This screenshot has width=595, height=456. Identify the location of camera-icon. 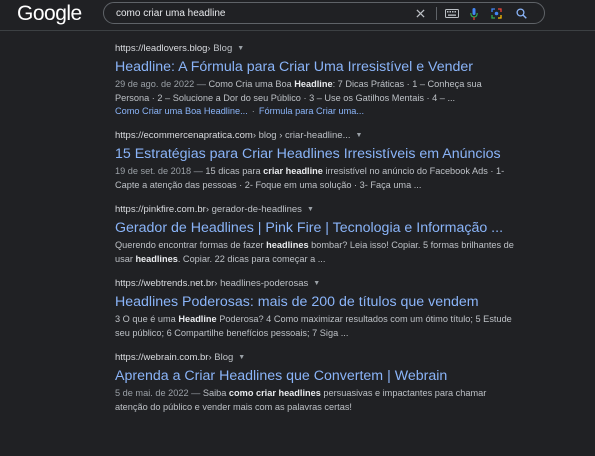
(496, 13).